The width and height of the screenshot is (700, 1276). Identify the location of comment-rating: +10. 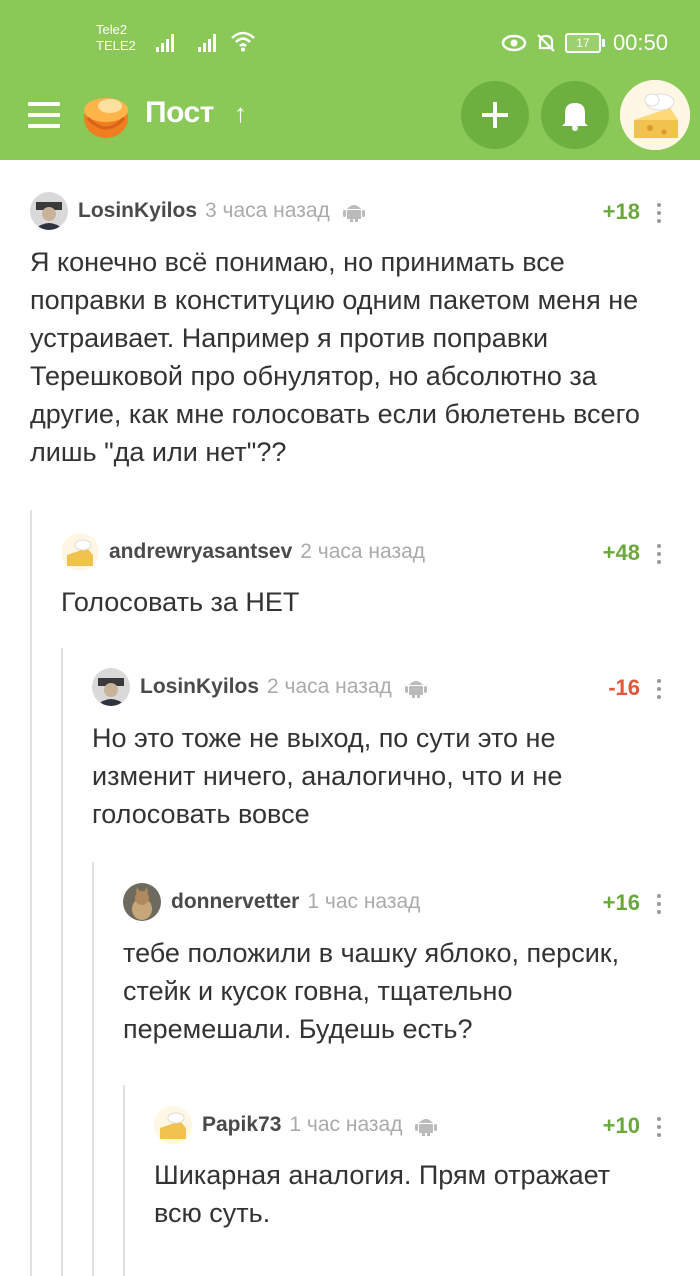
(610, 1126).